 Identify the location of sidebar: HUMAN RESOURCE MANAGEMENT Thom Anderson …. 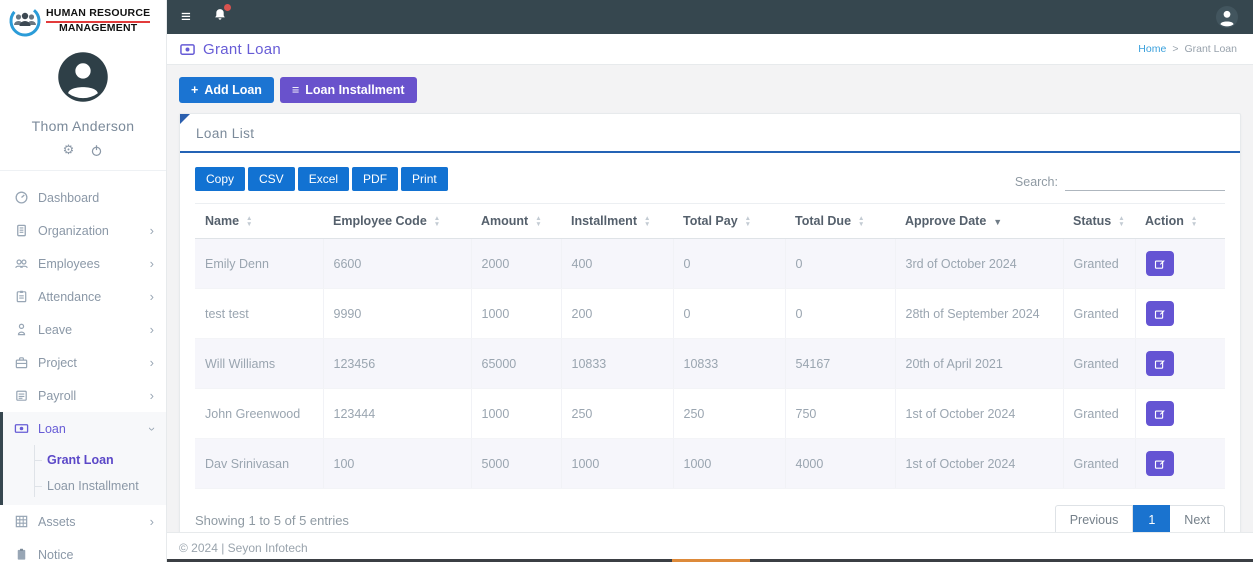
(83, 281).